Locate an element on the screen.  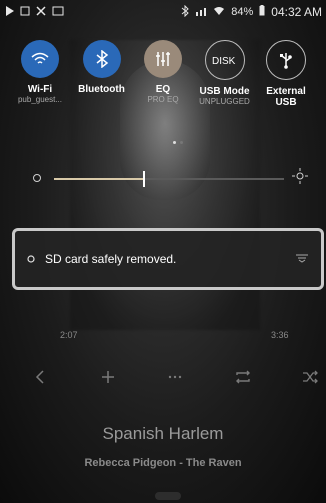
player-controls is located at coordinates (175, 377).